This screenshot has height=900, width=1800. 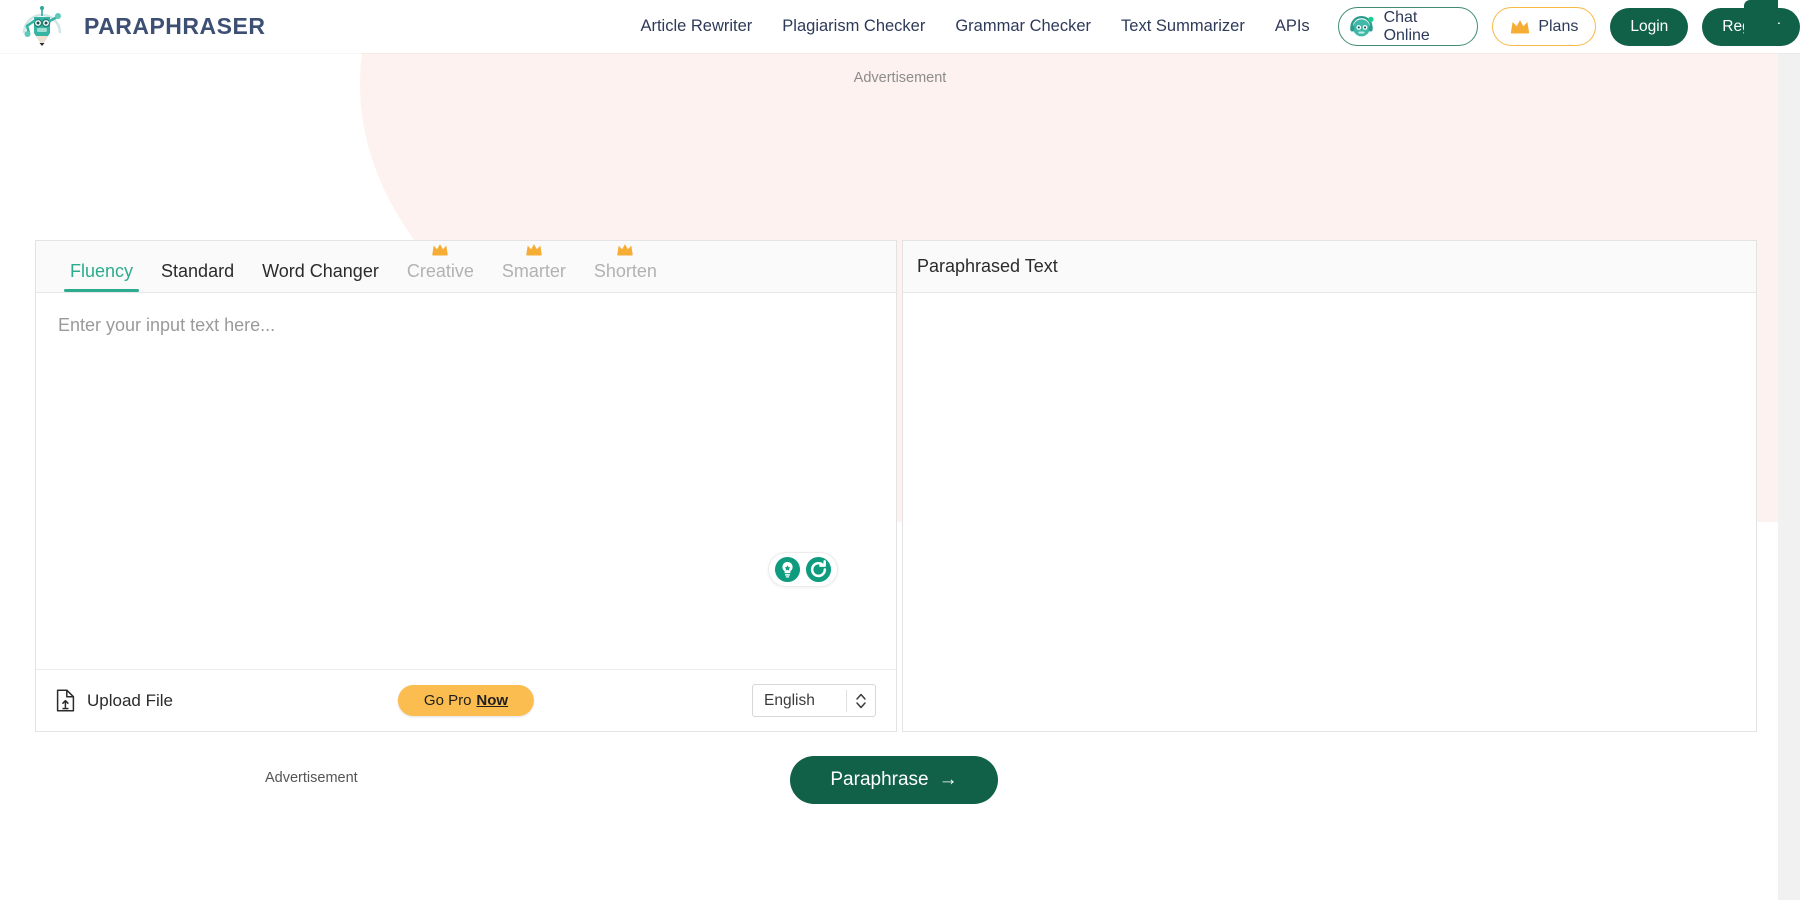 I want to click on go-pro-button: Go Pro Now, so click(x=466, y=700).